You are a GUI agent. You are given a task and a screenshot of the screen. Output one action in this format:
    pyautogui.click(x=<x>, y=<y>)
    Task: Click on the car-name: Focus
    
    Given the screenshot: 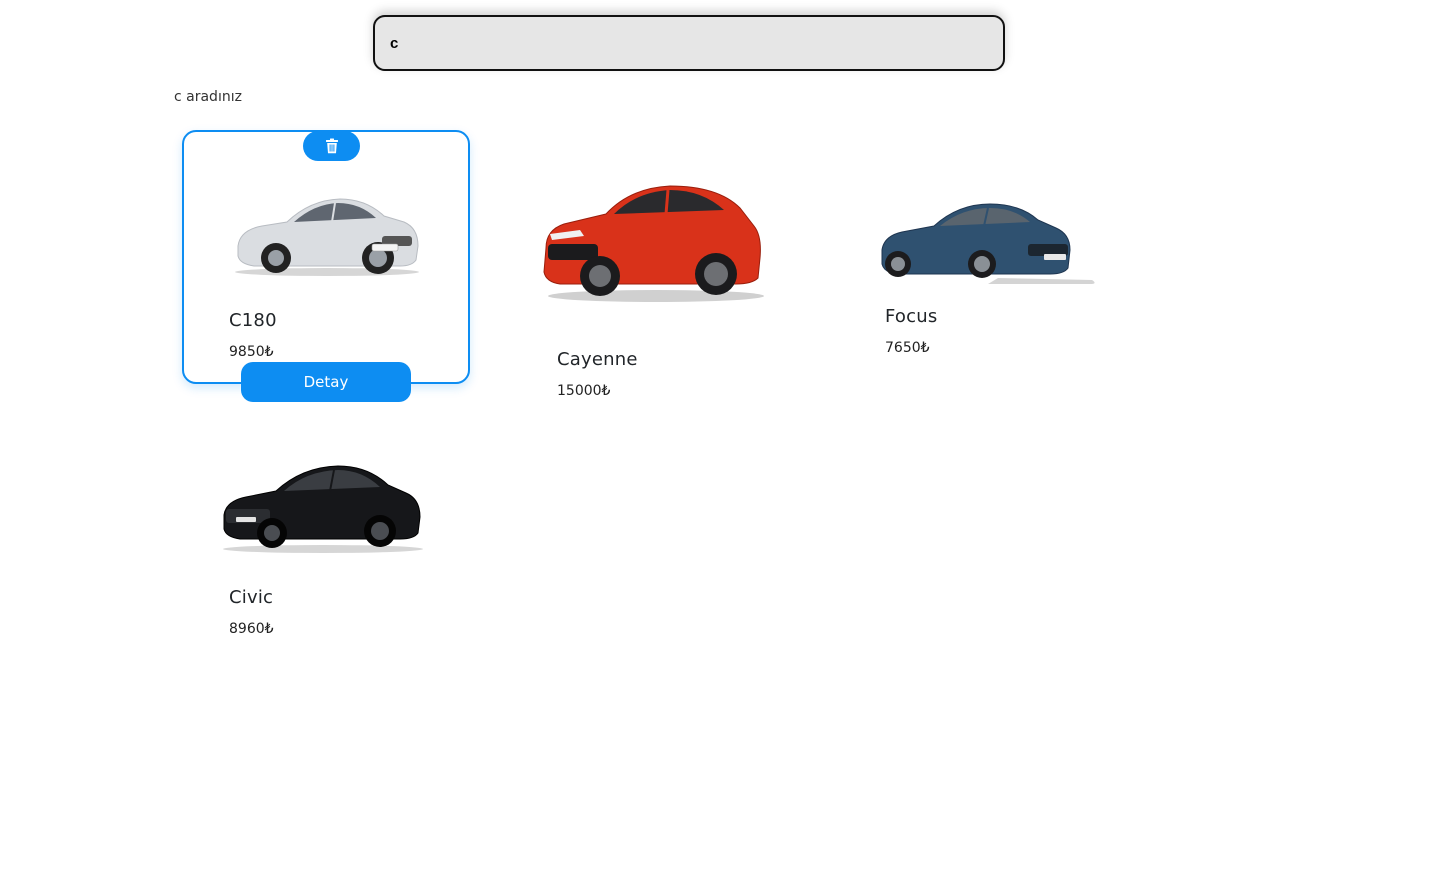 What is the action you would take?
    pyautogui.click(x=911, y=316)
    